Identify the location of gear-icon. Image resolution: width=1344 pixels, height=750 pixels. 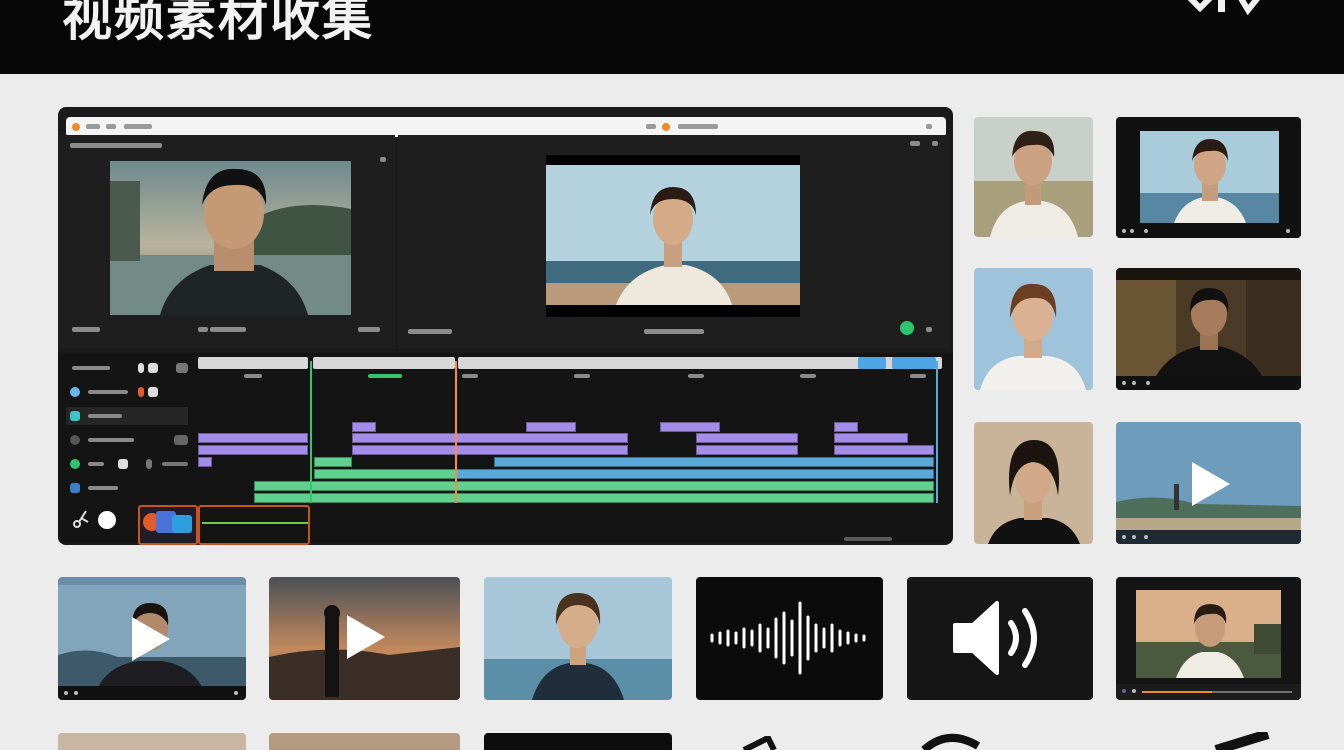
(107, 520).